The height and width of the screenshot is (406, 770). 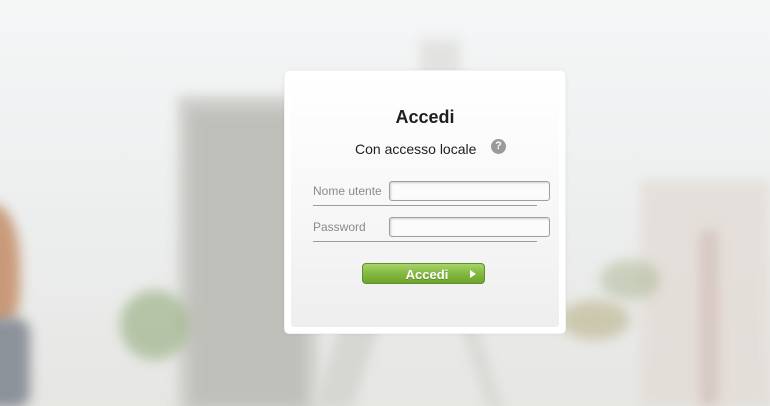 I want to click on username-input, so click(x=469, y=191).